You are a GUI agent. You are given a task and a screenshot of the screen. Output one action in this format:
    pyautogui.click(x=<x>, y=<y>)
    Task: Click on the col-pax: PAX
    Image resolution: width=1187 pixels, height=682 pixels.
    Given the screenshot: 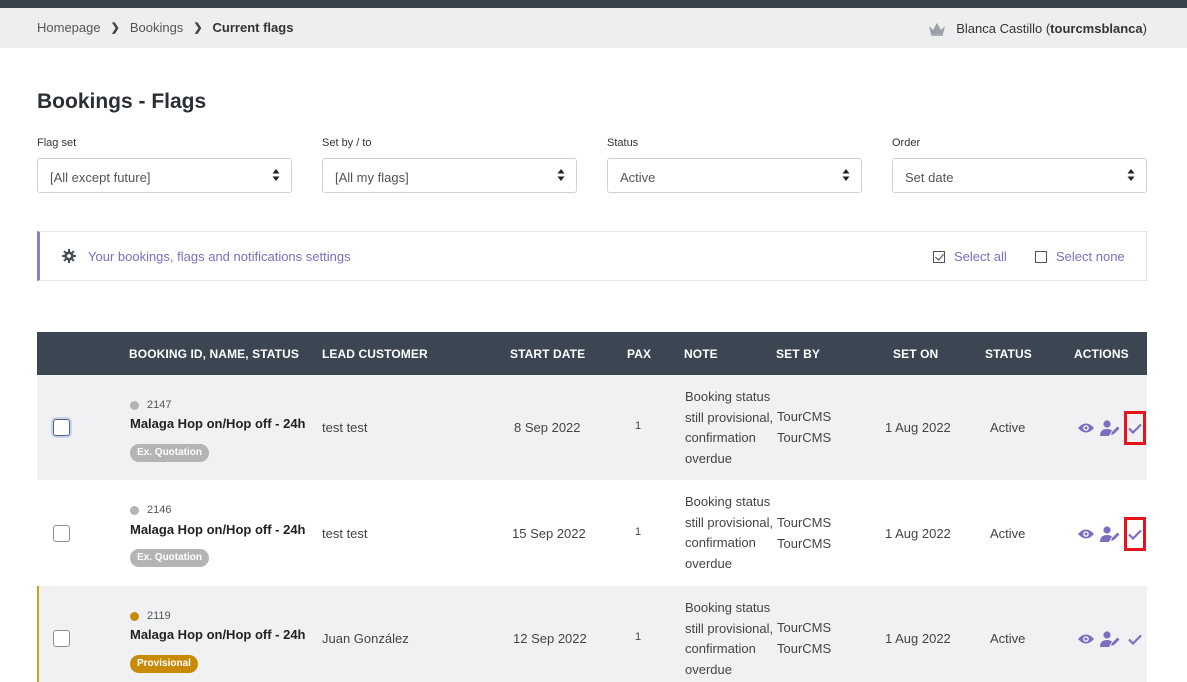 What is the action you would take?
    pyautogui.click(x=639, y=354)
    